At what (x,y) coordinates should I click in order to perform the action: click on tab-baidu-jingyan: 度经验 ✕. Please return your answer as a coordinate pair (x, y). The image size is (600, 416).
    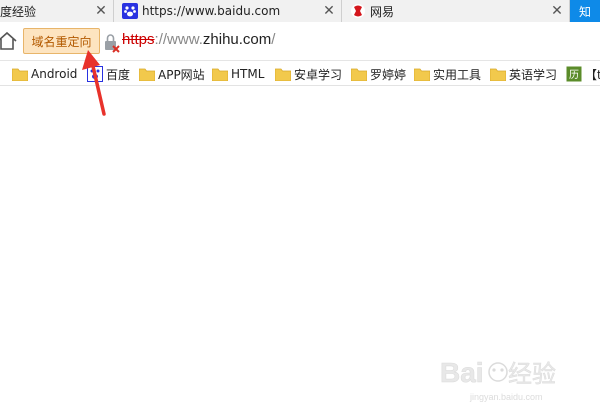
    Looking at the image, I should click on (57, 11).